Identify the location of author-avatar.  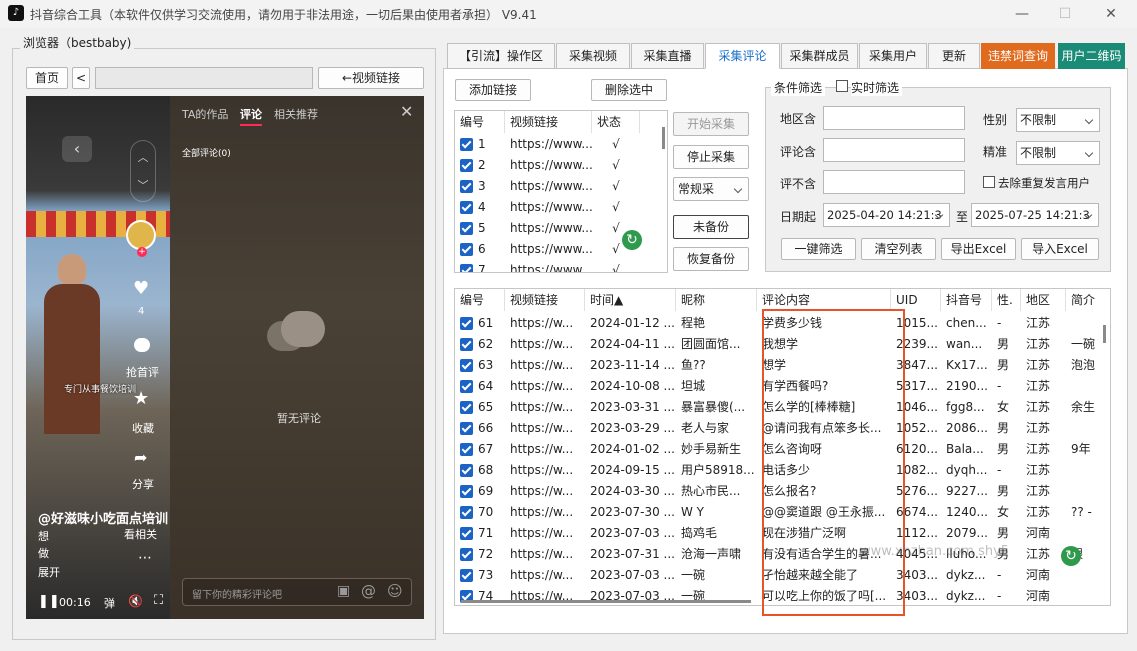
(141, 235).